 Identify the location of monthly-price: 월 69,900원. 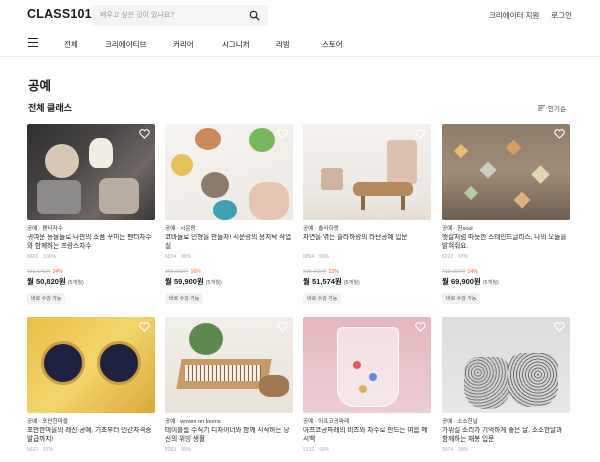
(461, 281).